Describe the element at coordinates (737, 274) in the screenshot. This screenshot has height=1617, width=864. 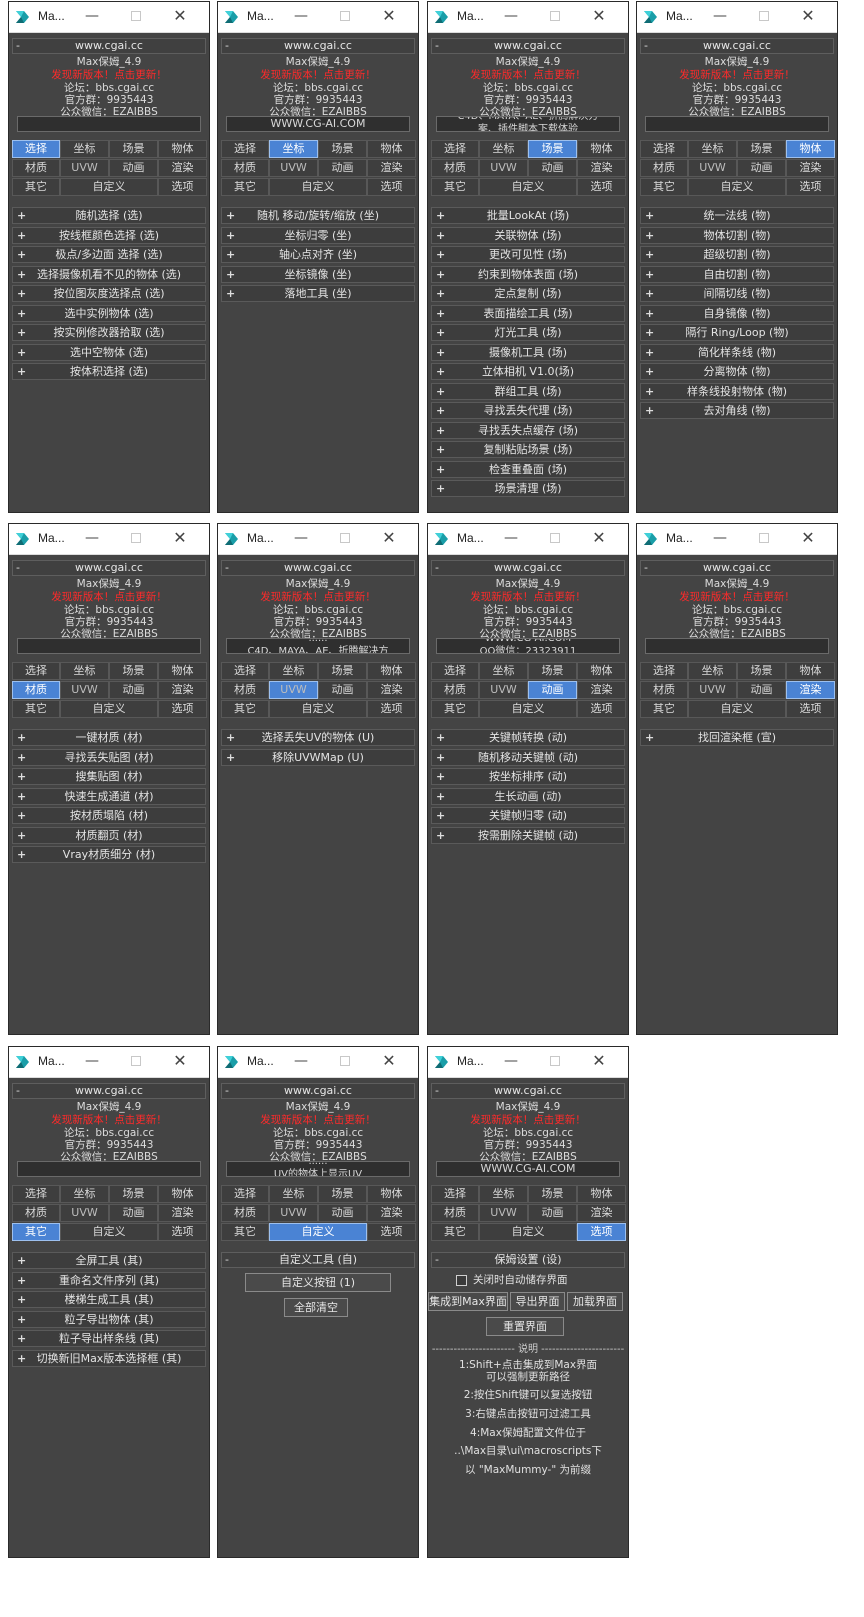
I see `tool-rollout: + 自由切割 (物)` at that location.